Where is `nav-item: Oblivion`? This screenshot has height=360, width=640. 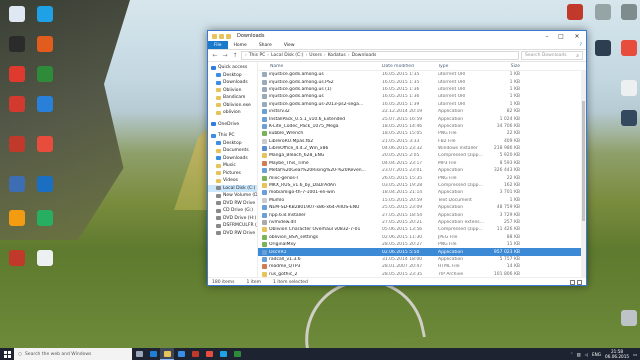
nav-item: Oblivion is located at coordinates (232, 91).